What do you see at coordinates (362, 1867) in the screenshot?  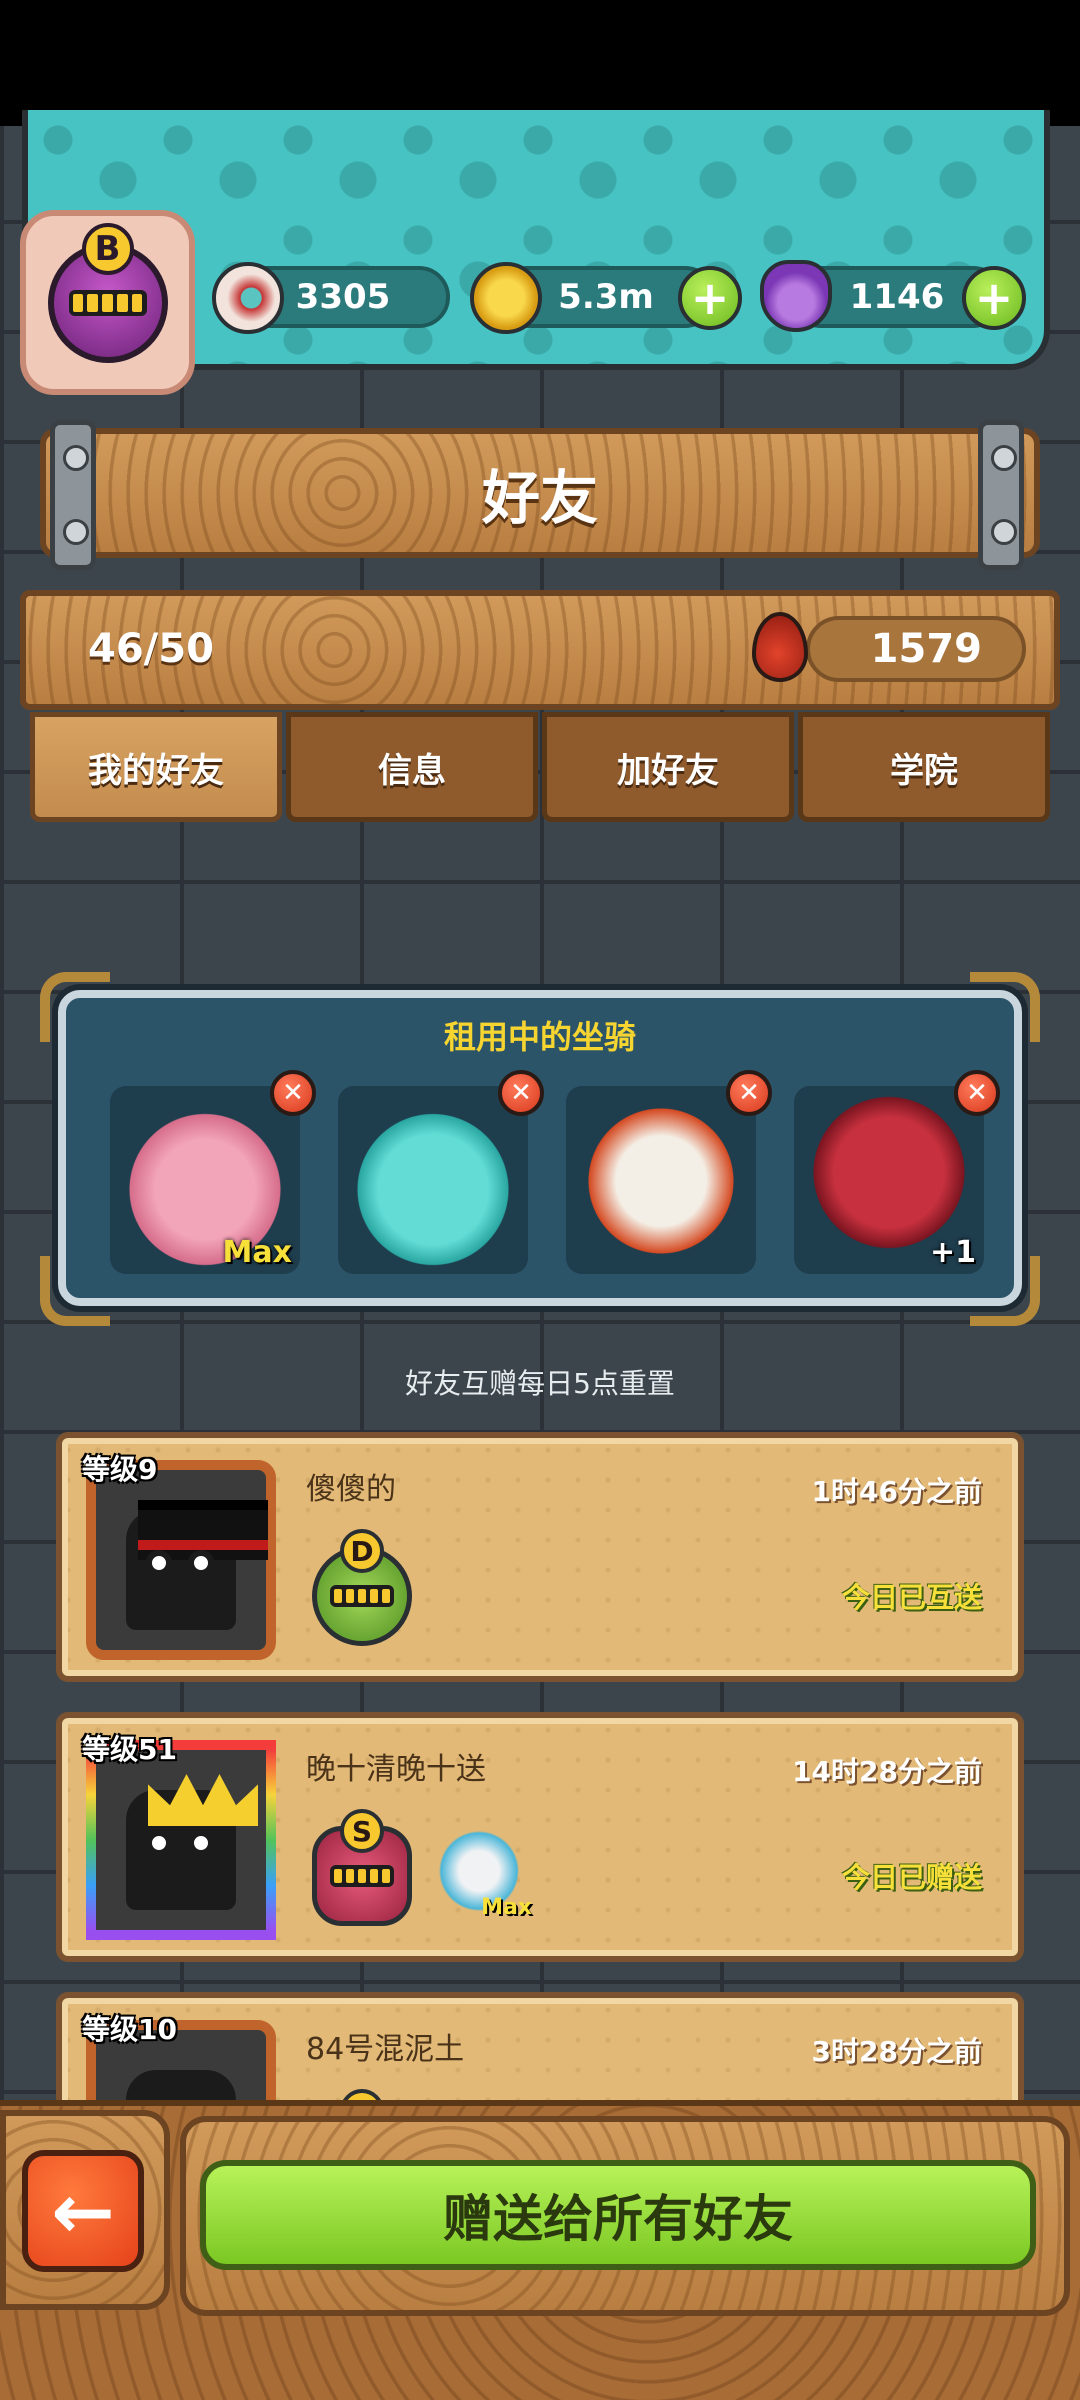 I see `rank-badge-icon: S` at bounding box center [362, 1867].